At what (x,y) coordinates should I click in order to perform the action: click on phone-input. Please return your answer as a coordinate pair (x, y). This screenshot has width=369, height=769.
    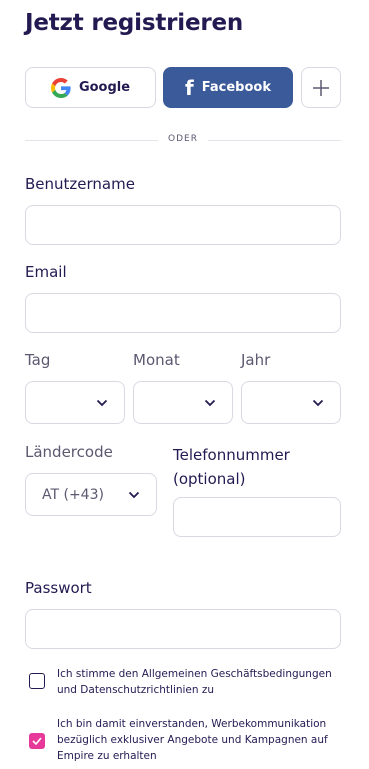
    Looking at the image, I should click on (257, 517).